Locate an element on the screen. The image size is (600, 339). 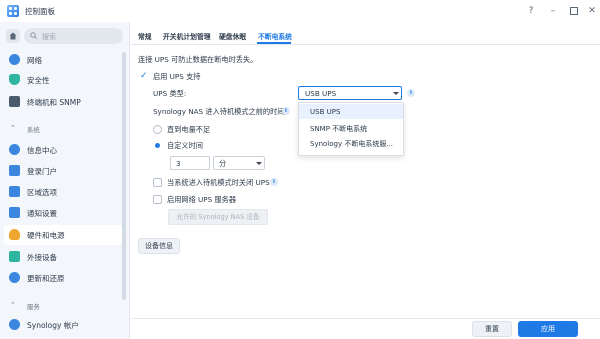
tab-ups: 不断电系统 is located at coordinates (275, 36).